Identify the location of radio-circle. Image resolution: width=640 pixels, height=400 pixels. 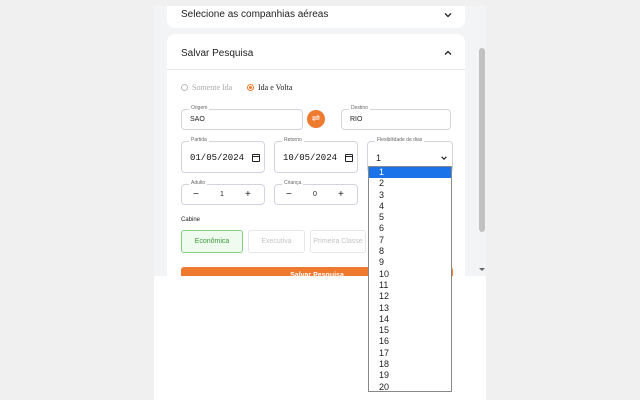
(184, 87).